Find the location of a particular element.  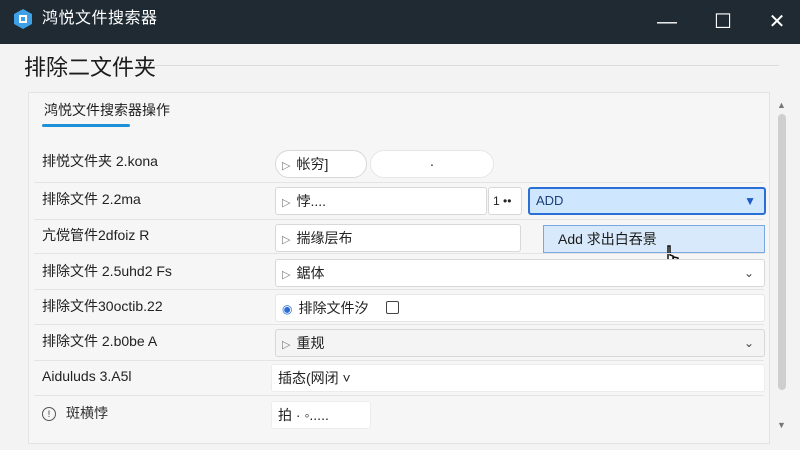

row-1-dropdown: · is located at coordinates (432, 164).